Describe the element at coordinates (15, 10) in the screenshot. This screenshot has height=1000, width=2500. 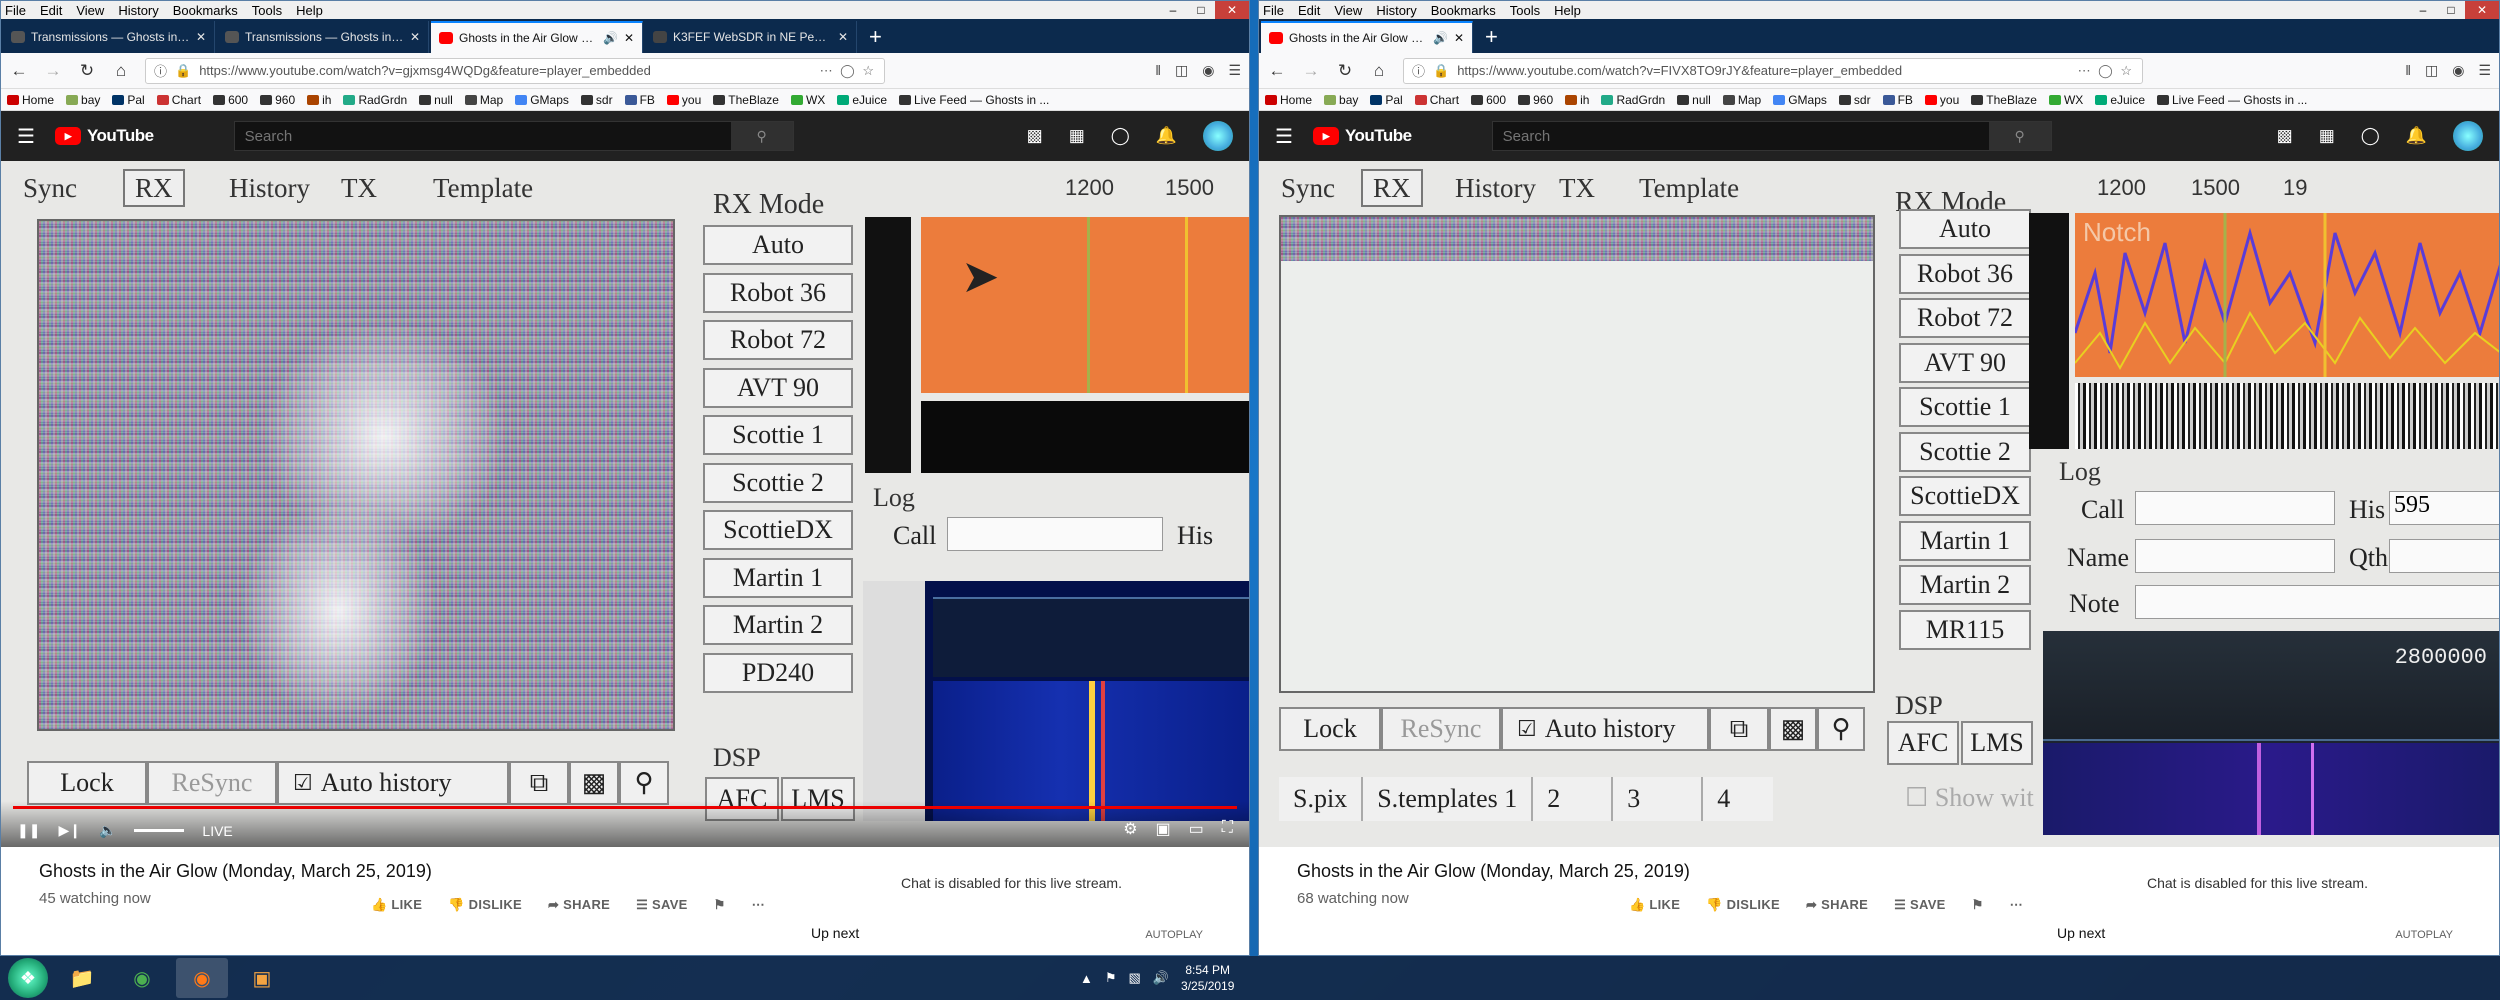
I see `menu-file: File` at that location.